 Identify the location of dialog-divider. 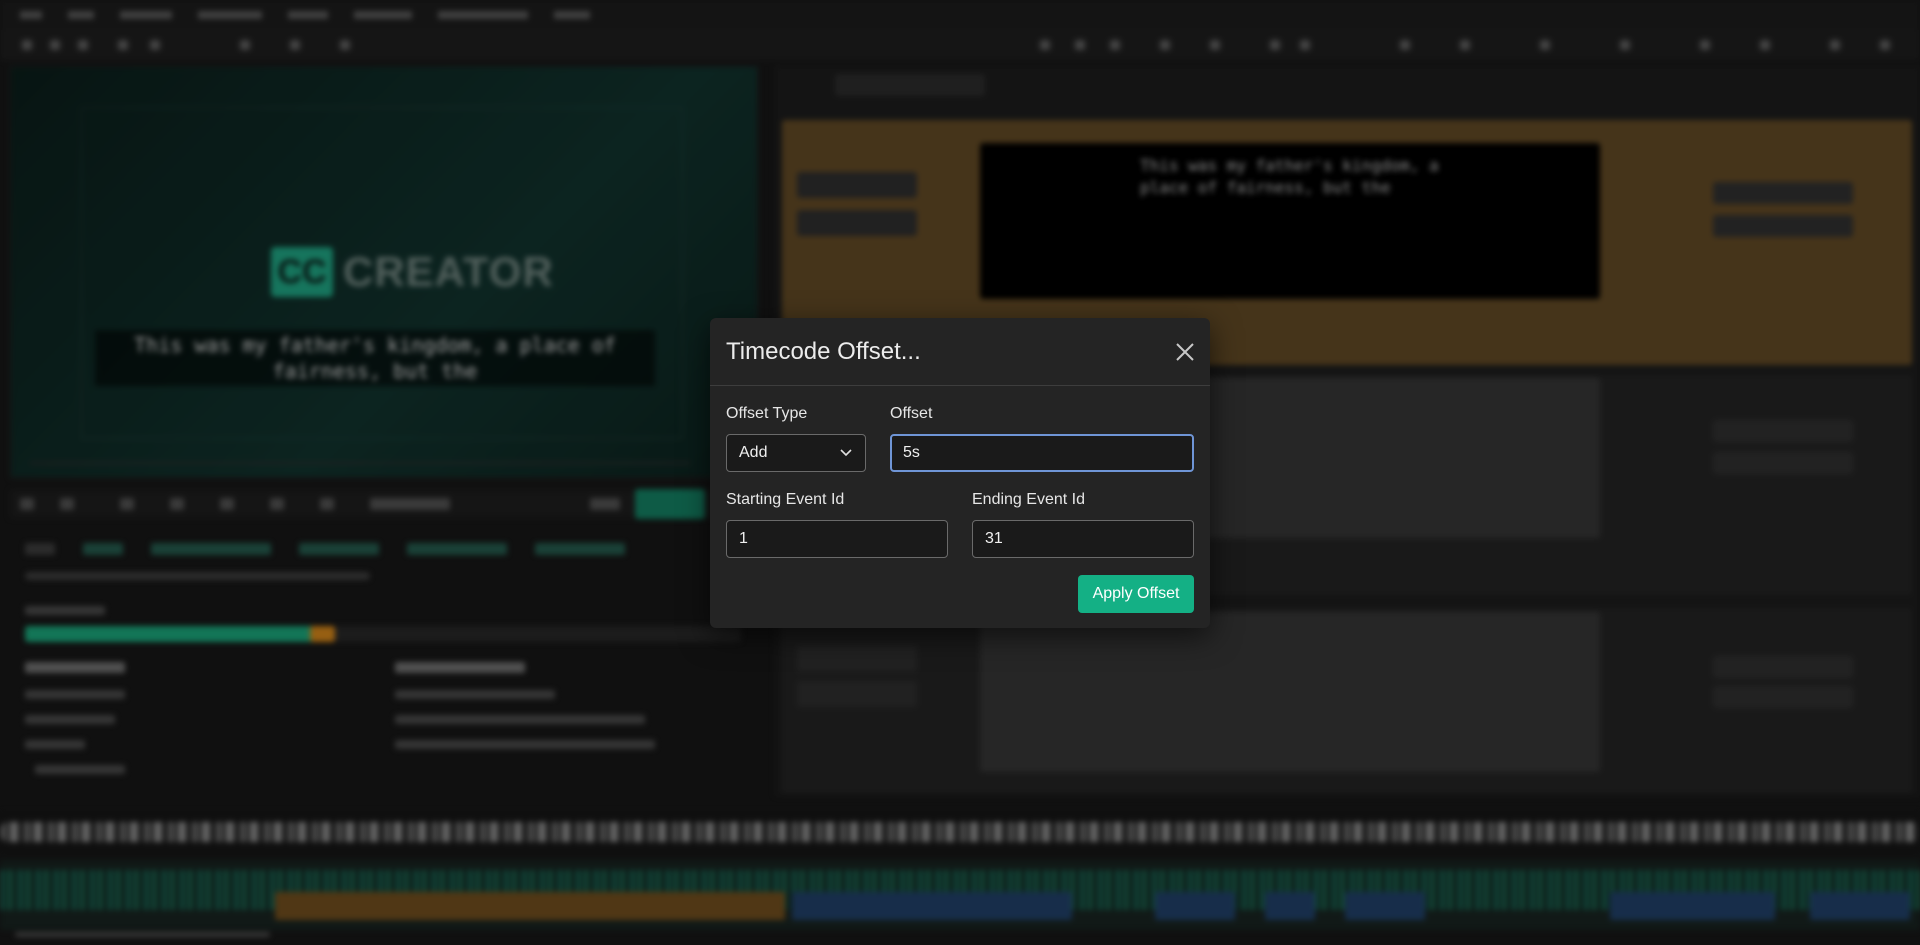
(960, 385).